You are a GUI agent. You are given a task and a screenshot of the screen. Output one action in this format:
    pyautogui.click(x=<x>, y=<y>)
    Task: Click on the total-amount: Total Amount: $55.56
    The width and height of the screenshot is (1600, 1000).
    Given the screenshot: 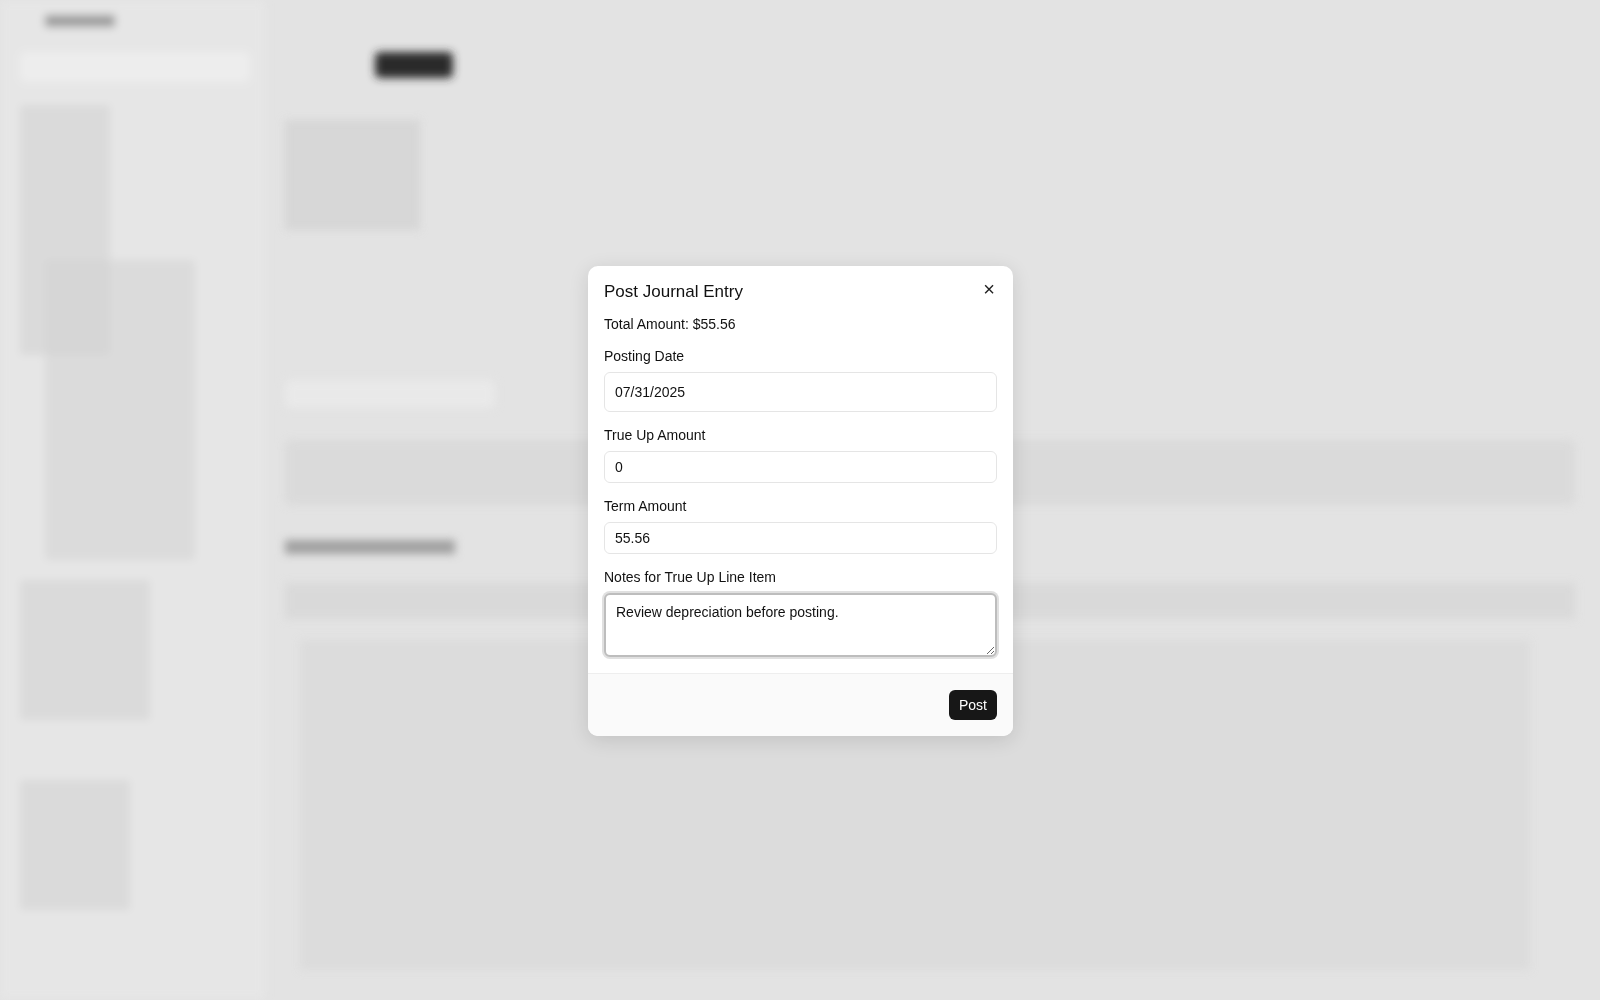 What is the action you would take?
    pyautogui.click(x=670, y=324)
    